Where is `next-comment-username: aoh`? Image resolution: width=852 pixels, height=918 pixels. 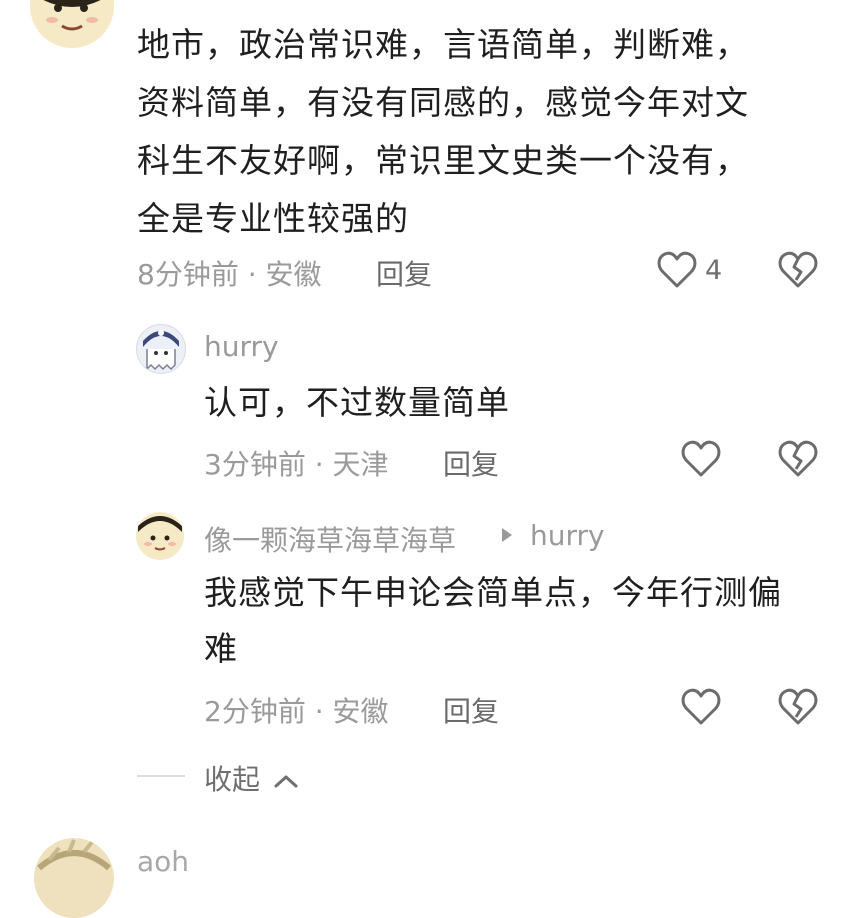 next-comment-username: aoh is located at coordinates (163, 861).